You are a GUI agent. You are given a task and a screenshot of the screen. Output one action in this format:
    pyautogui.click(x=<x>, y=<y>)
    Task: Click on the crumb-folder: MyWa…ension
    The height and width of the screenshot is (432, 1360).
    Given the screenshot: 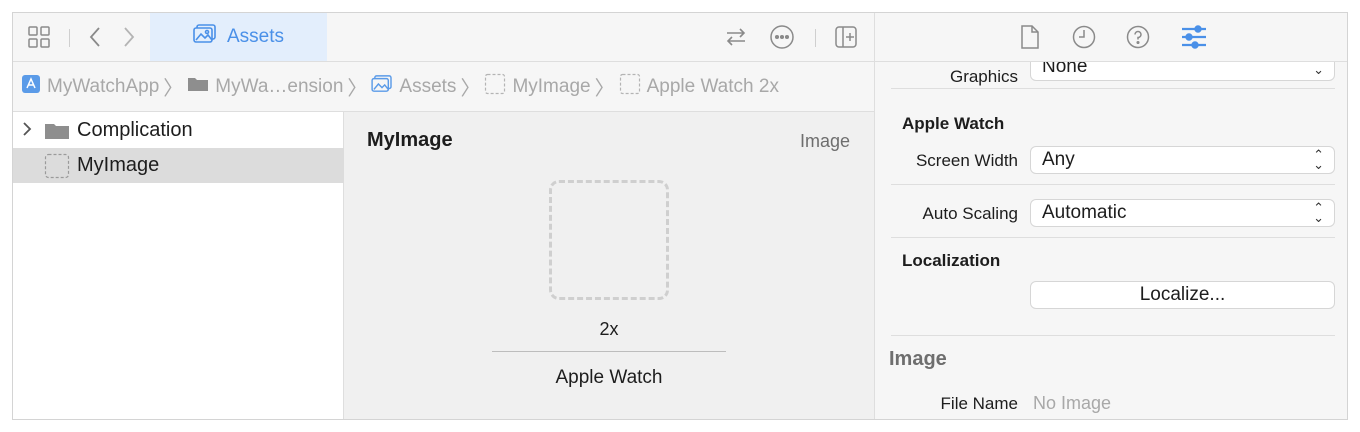 What is the action you would take?
    pyautogui.click(x=265, y=87)
    